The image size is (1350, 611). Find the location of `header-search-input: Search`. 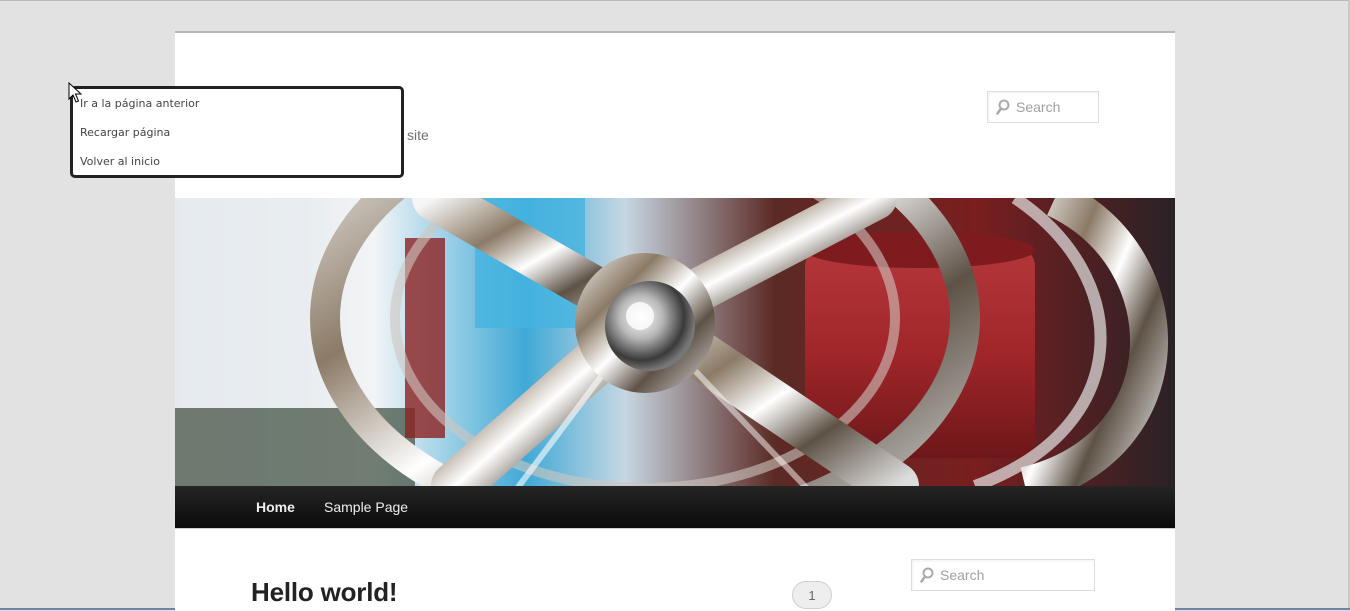

header-search-input: Search is located at coordinates (1043, 107).